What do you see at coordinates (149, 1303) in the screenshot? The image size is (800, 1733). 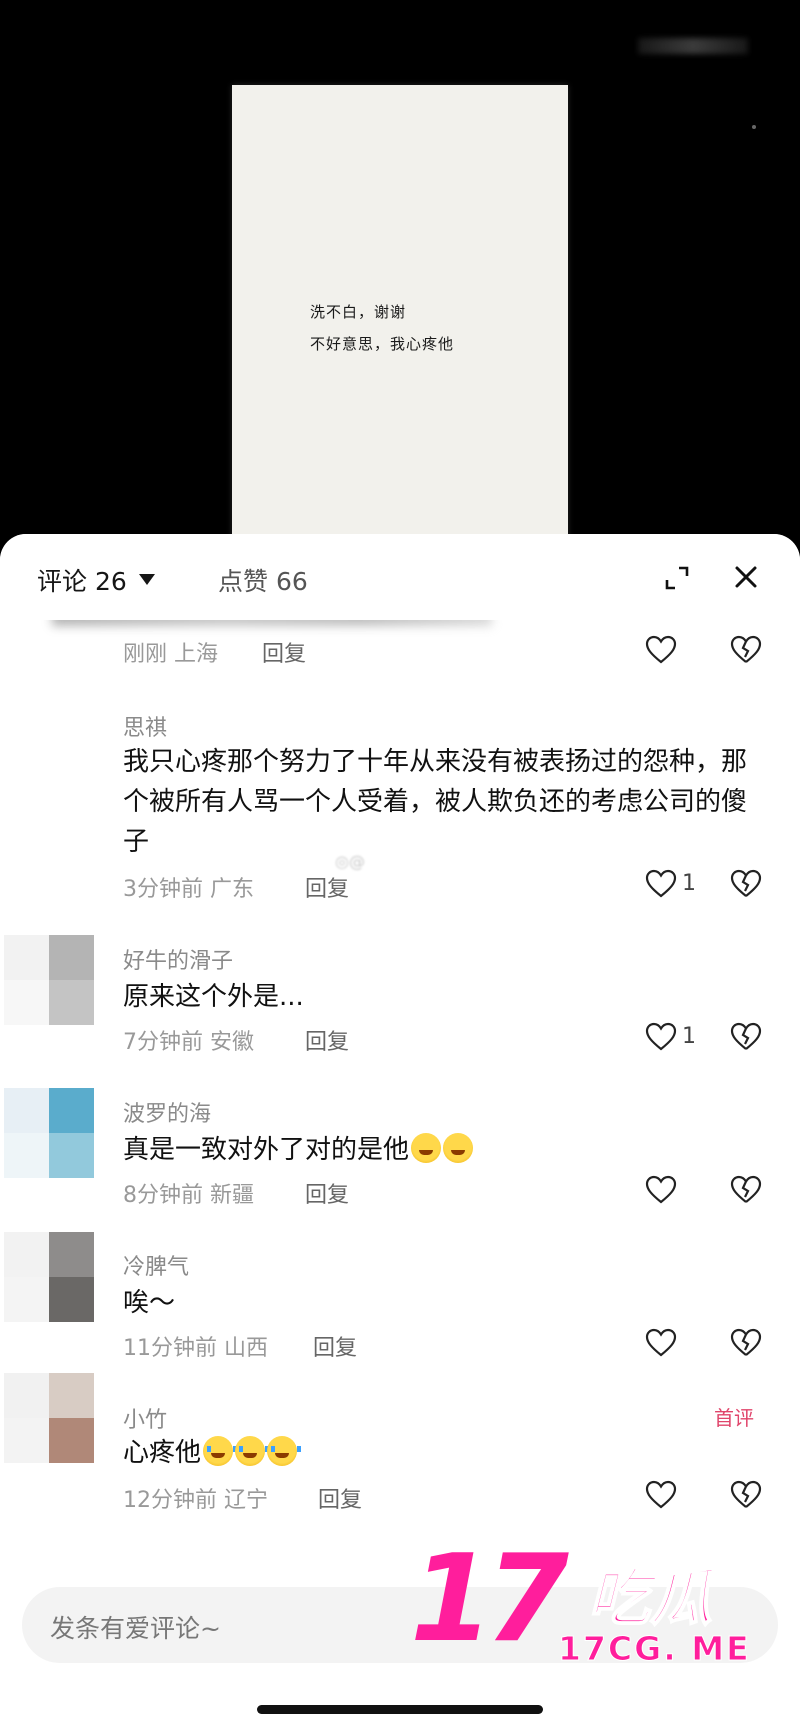 I see `comment-text: 唉～` at bounding box center [149, 1303].